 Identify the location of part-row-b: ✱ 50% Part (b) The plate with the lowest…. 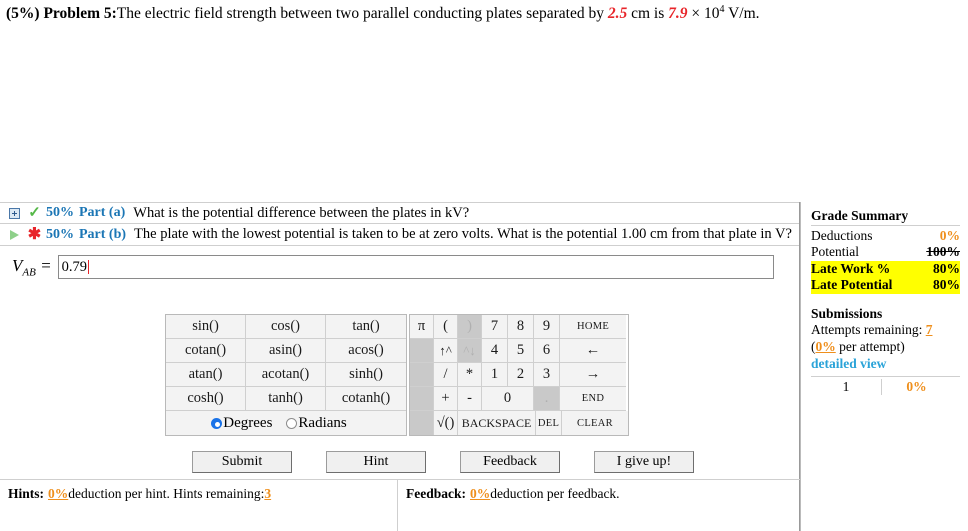
(399, 235).